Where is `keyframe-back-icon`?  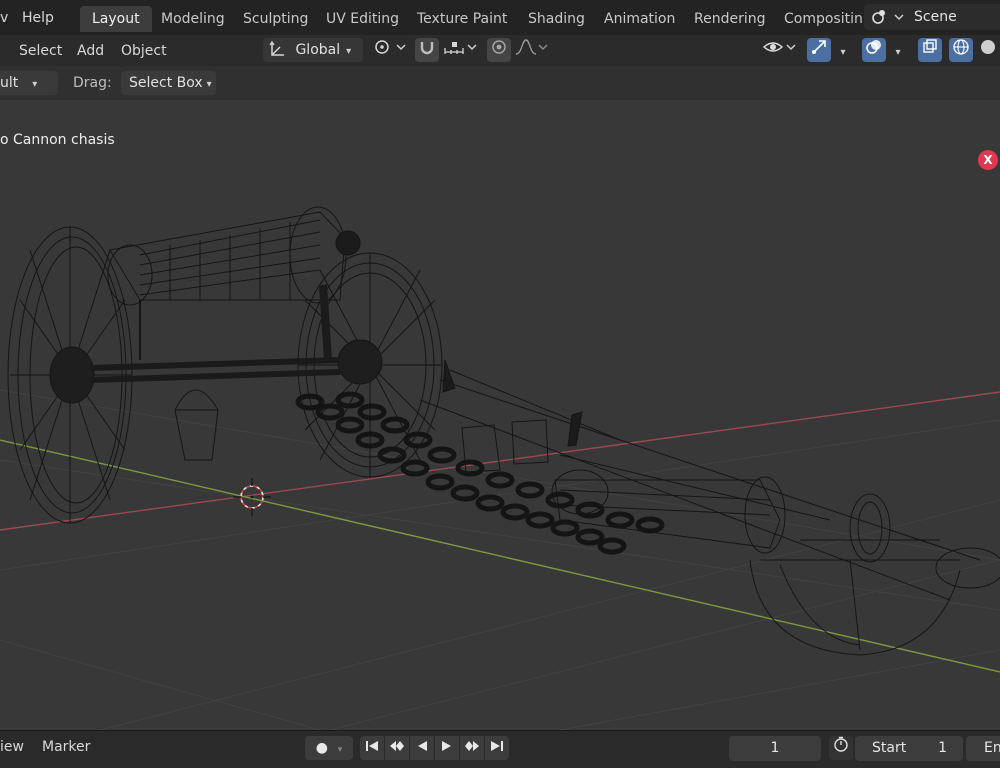
keyframe-back-icon is located at coordinates (397, 746).